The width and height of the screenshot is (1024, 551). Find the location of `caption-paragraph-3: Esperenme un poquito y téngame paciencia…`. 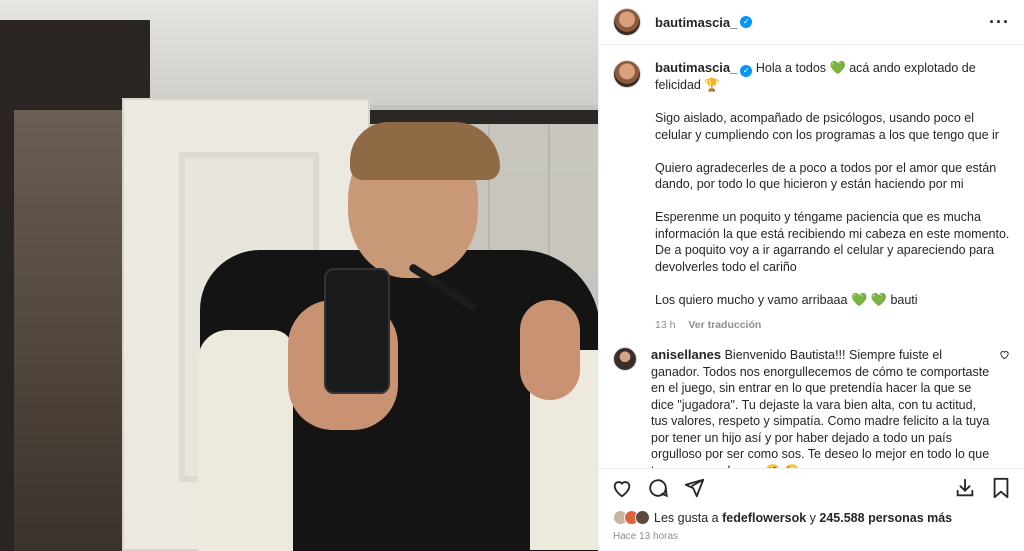

caption-paragraph-3: Esperenme un poquito y téngame paciencia… is located at coordinates (832, 242).